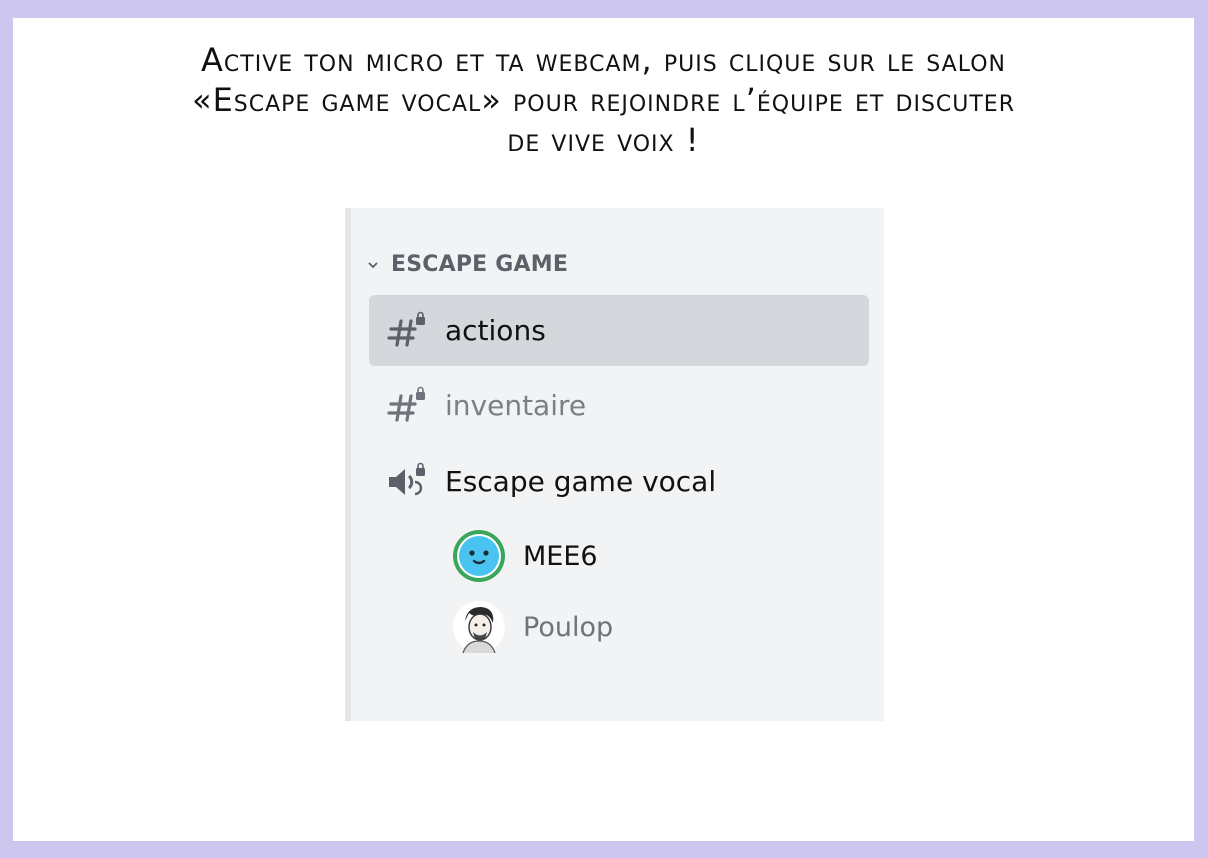  I want to click on instruction-line-3: de vive voix !, so click(603, 140).